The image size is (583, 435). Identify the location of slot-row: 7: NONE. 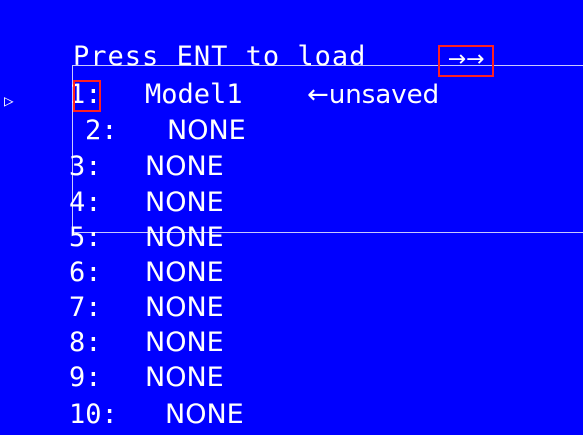
(114, 290).